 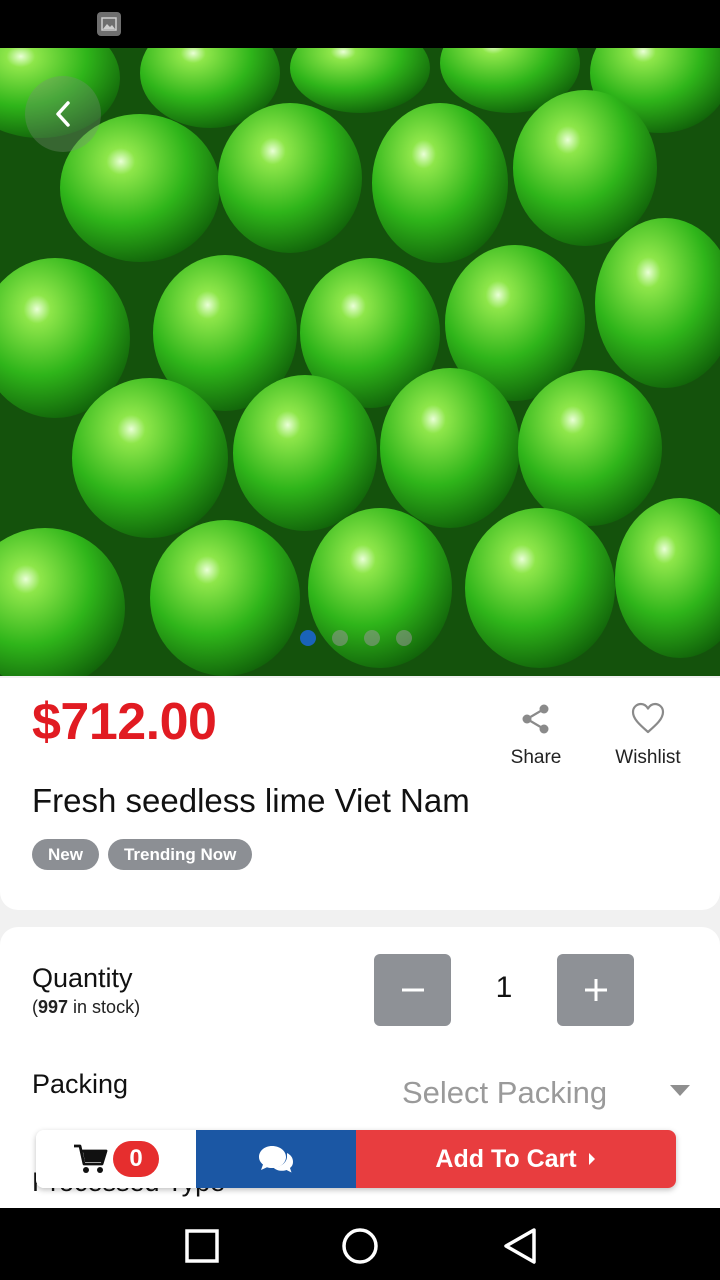 I want to click on back-button, so click(x=63, y=114).